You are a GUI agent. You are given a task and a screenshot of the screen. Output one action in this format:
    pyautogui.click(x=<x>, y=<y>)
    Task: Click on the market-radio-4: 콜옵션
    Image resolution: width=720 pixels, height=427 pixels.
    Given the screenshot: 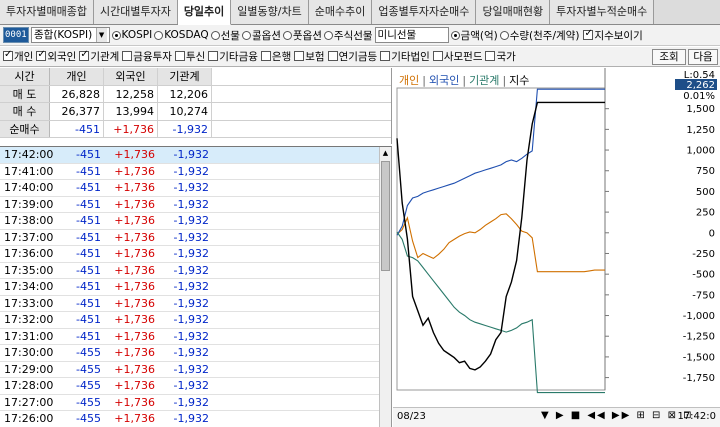 What is the action you would take?
    pyautogui.click(x=261, y=35)
    